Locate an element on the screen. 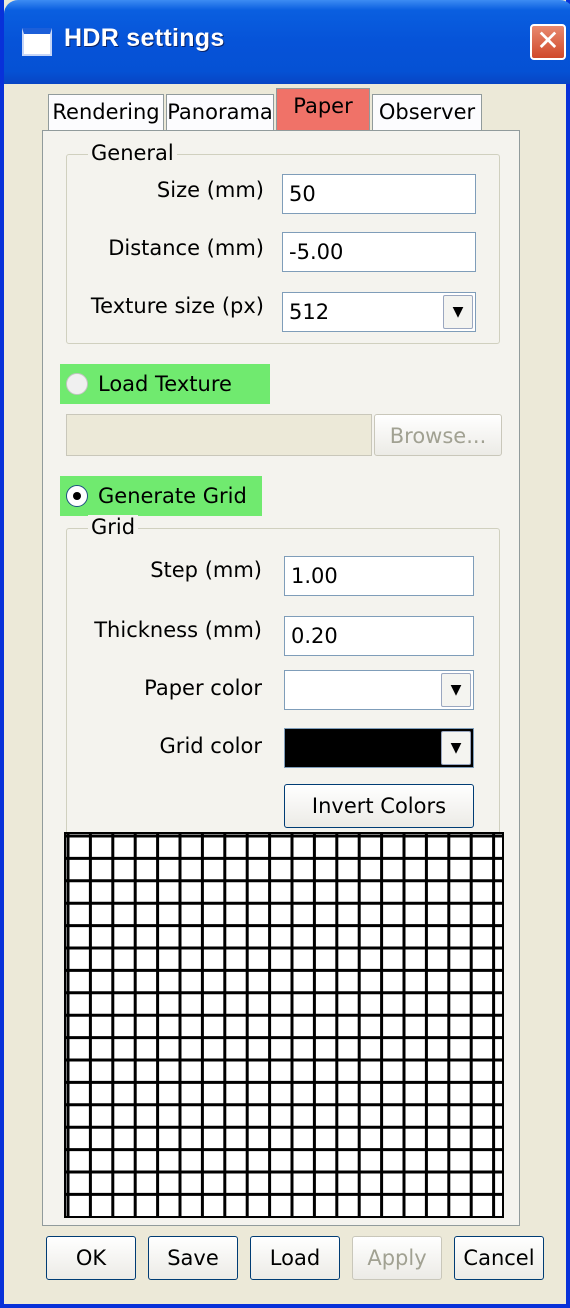 This screenshot has height=1308, width=570. radio-unchecked-icon is located at coordinates (77, 384).